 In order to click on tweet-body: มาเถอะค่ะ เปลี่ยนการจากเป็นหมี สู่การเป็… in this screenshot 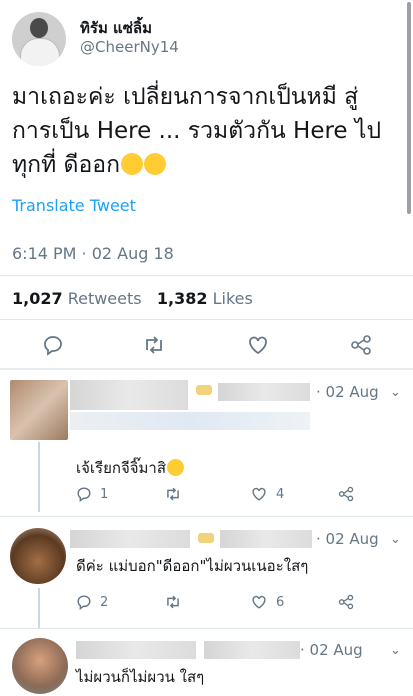, I will do `click(197, 131)`.